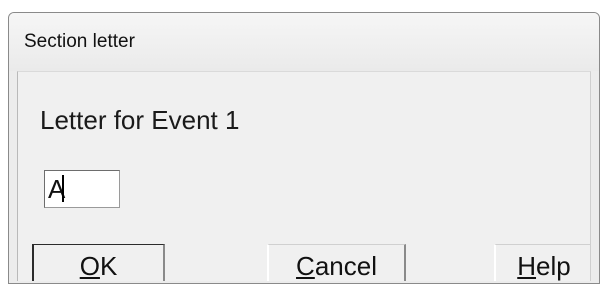 This screenshot has height=293, width=608. What do you see at coordinates (108, 266) in the screenshot?
I see `ok-button-label: K` at bounding box center [108, 266].